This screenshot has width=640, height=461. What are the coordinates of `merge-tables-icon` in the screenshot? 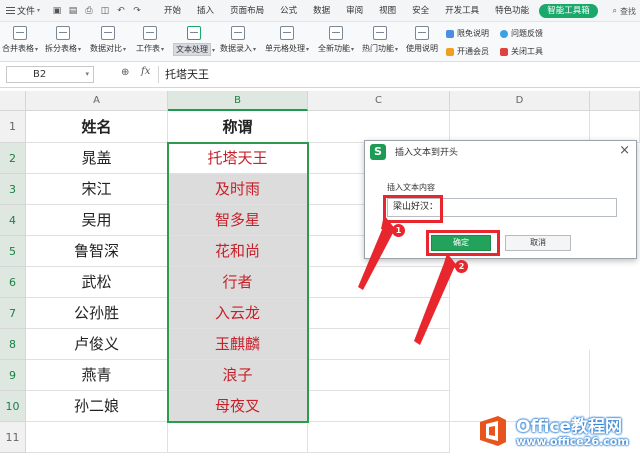 It's located at (20, 33).